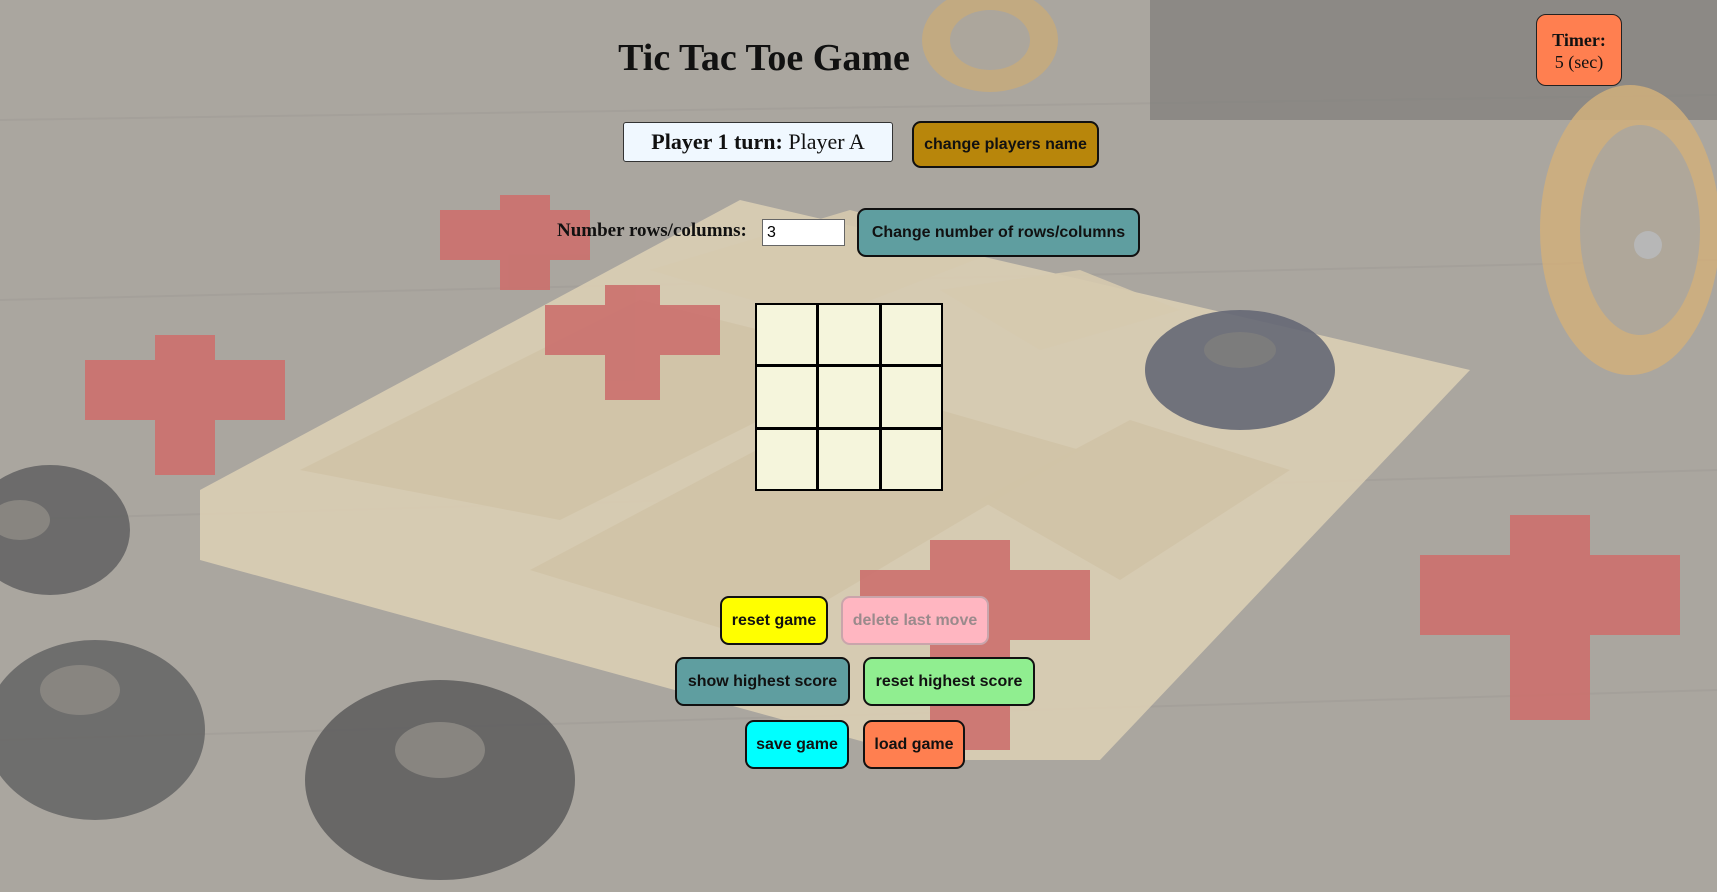 Image resolution: width=1717 pixels, height=892 pixels. What do you see at coordinates (717, 141) in the screenshot?
I see `turn-label: Player 1 turn:` at bounding box center [717, 141].